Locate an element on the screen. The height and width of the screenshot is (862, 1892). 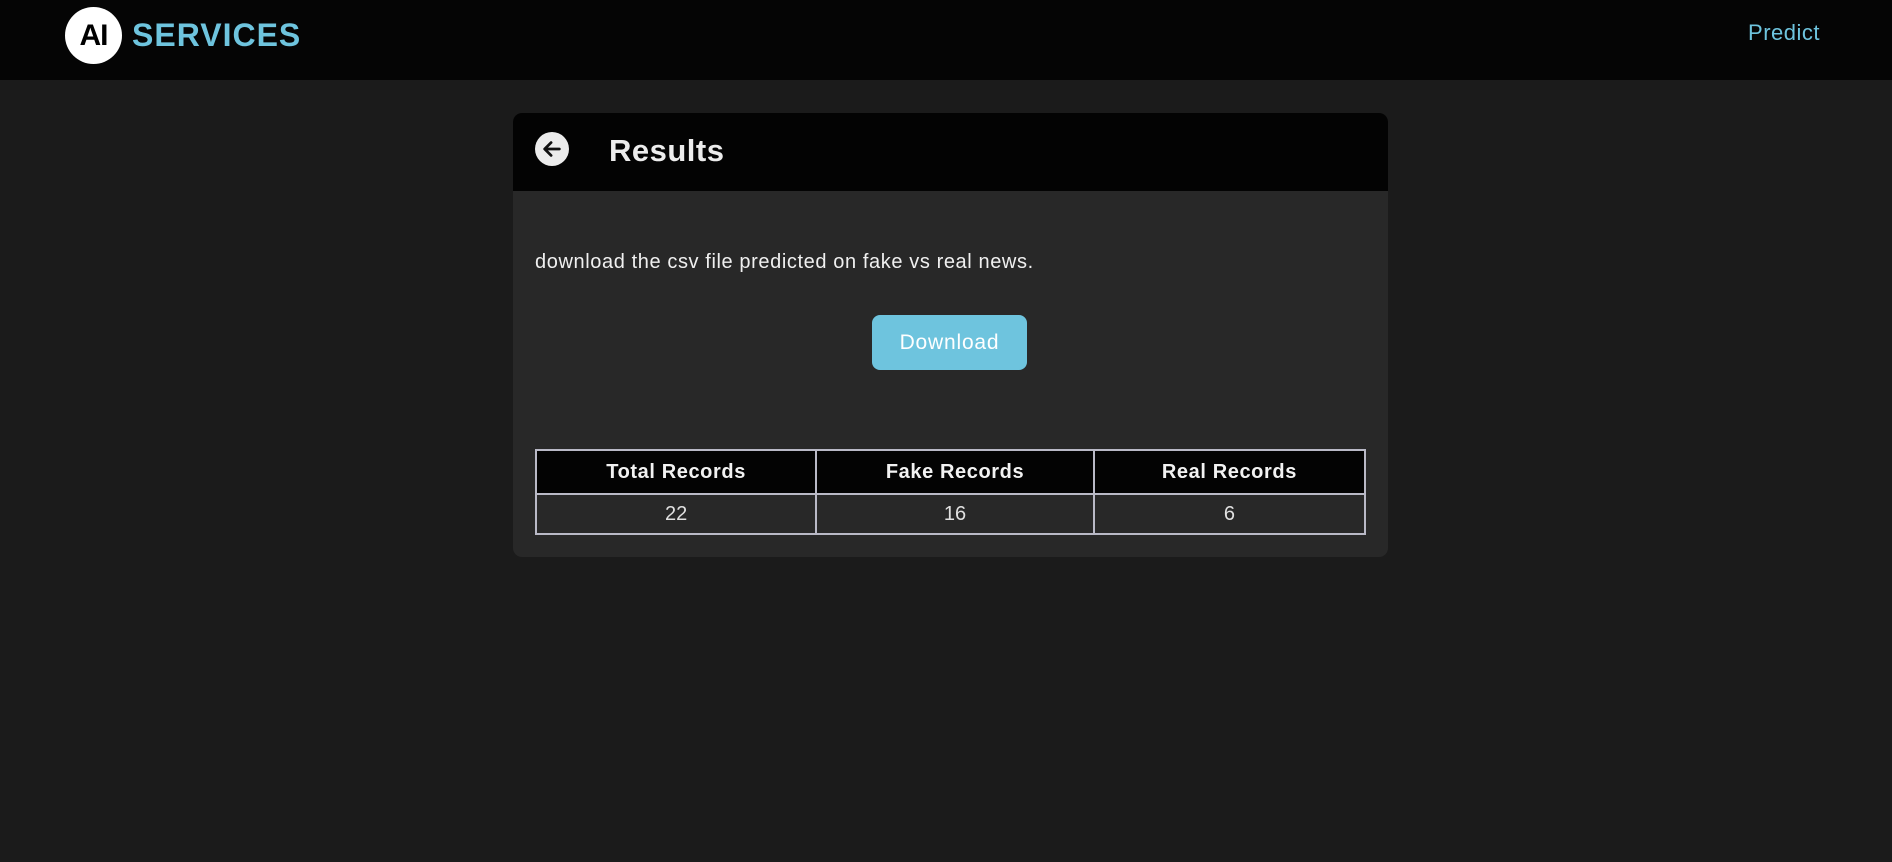
brand-logo: AI SERVICES is located at coordinates (183, 35).